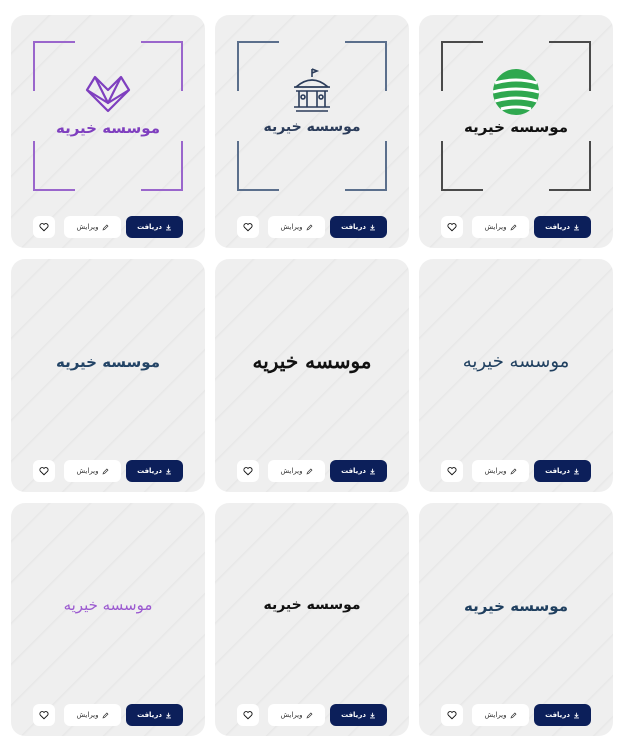 This screenshot has height=741, width=624. Describe the element at coordinates (108, 94) in the screenshot. I see `heart-box-icon` at that location.